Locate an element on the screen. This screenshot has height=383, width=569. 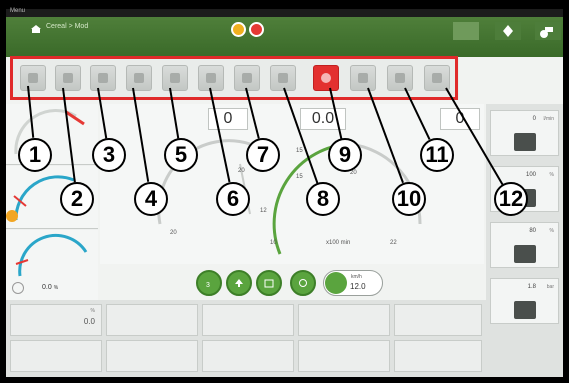
gear-3-button: 3 is located at coordinates (209, 283).